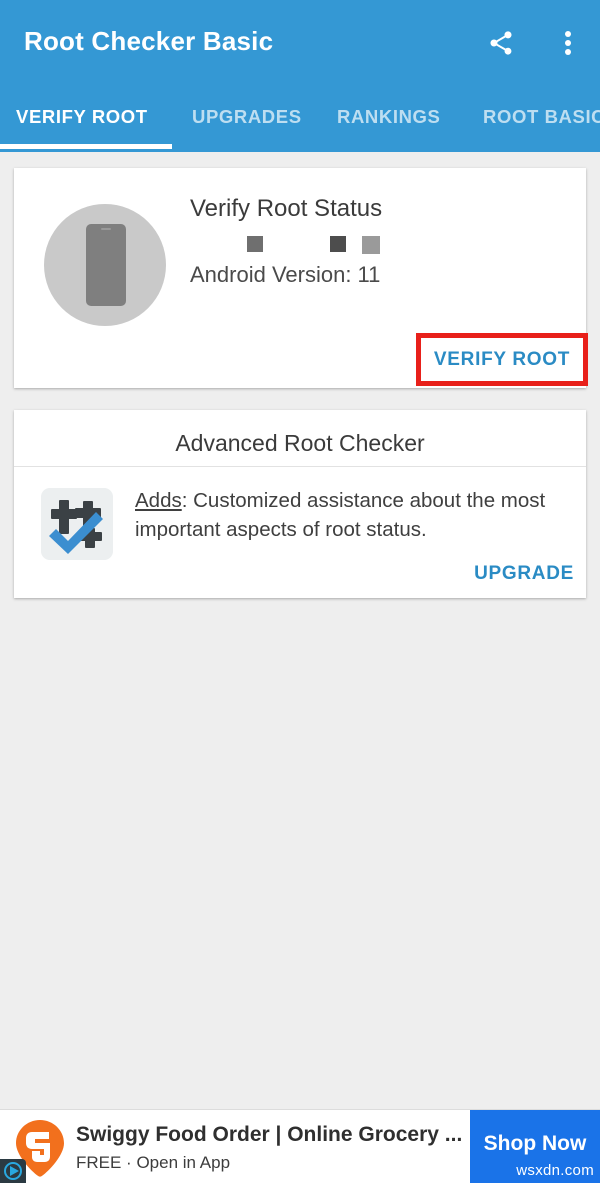 This screenshot has width=600, height=1183. I want to click on overflow-menu-button, so click(568, 43).